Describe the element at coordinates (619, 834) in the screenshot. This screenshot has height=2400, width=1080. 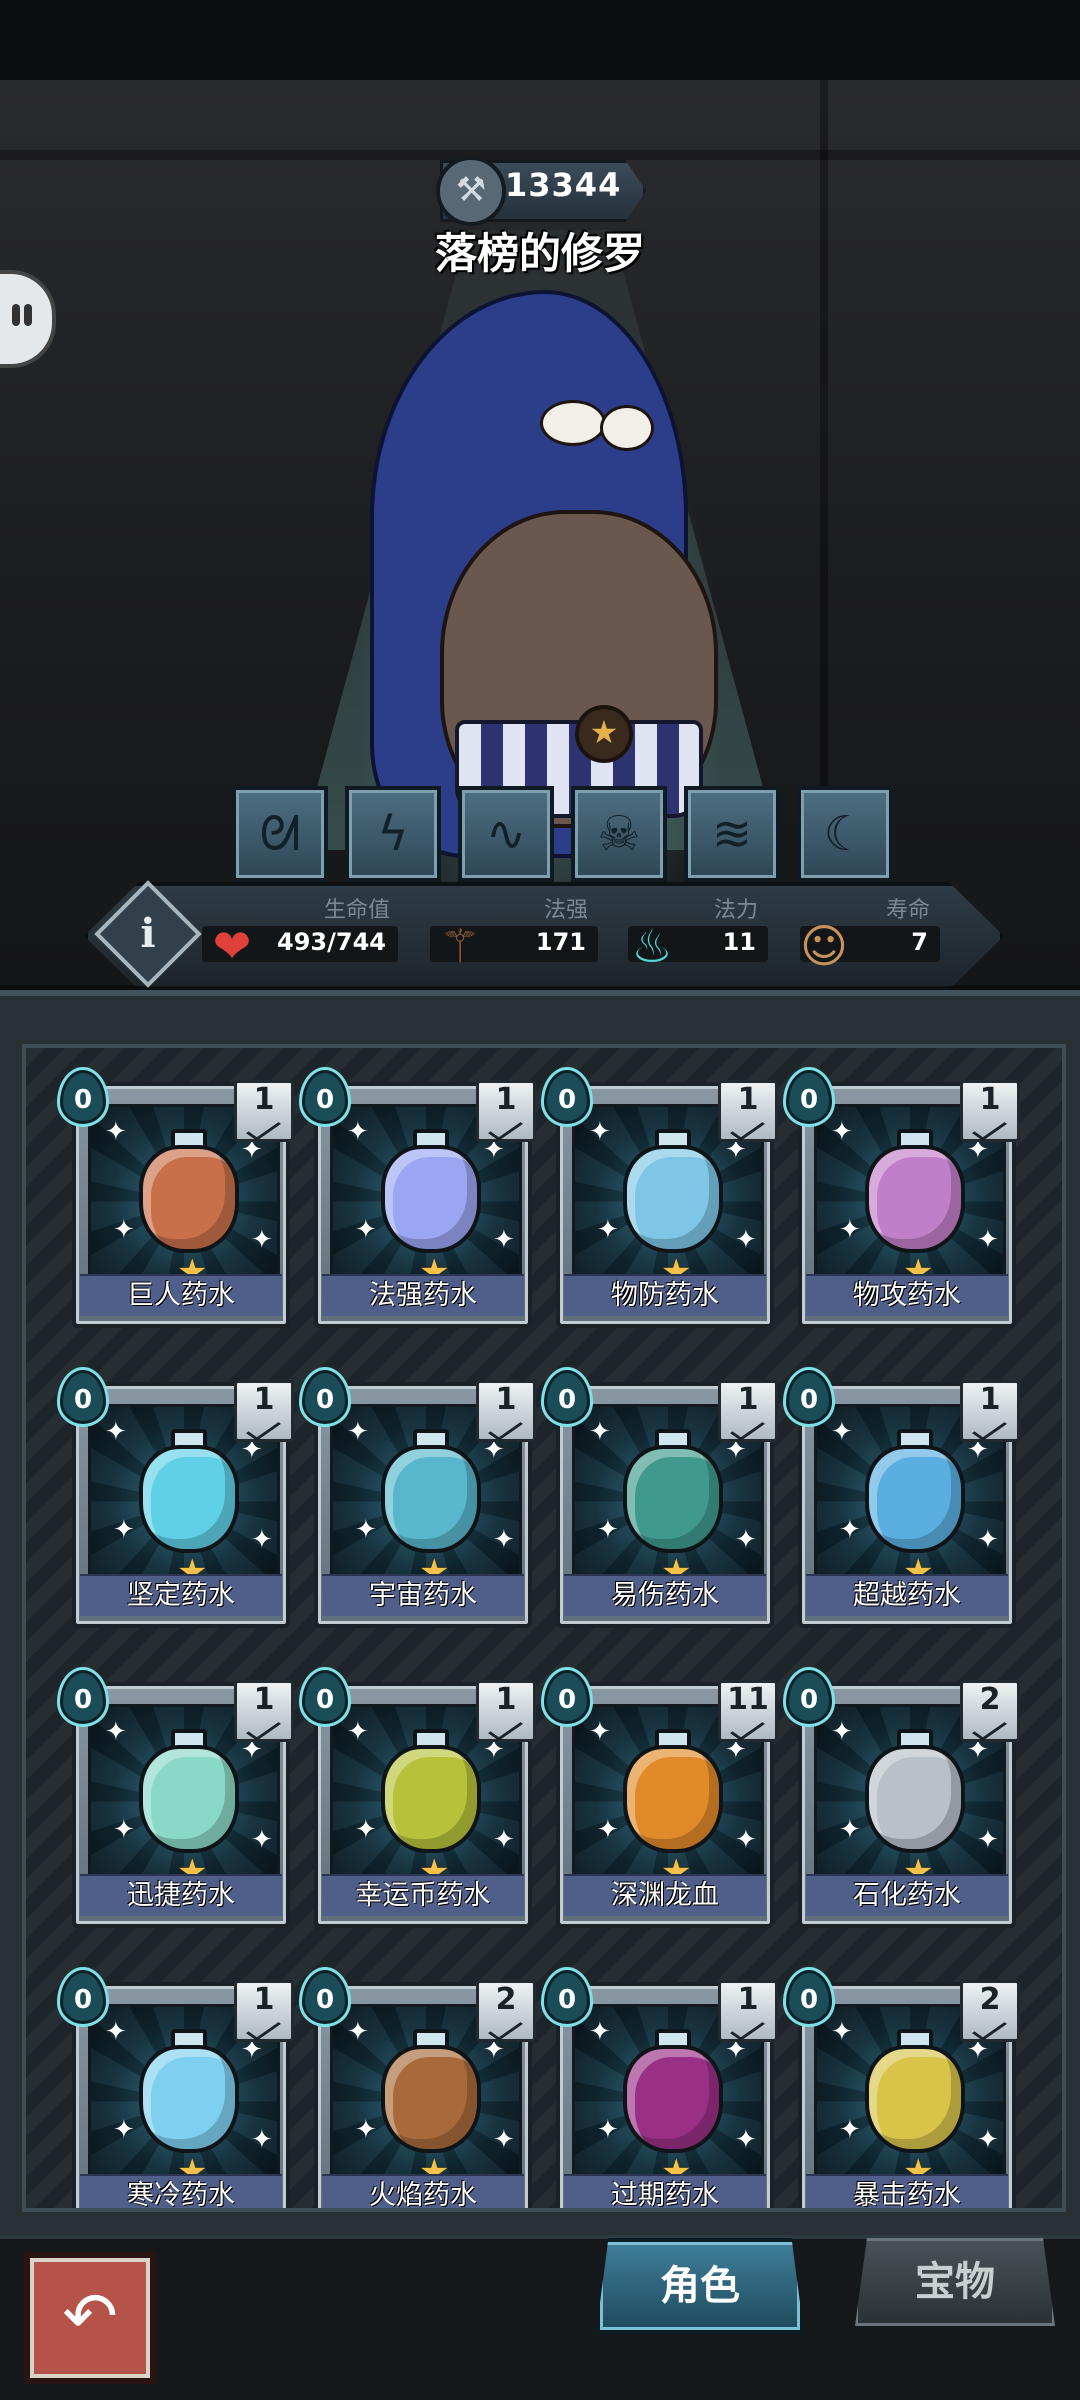
I see `skull-skill-icon: ☠` at that location.